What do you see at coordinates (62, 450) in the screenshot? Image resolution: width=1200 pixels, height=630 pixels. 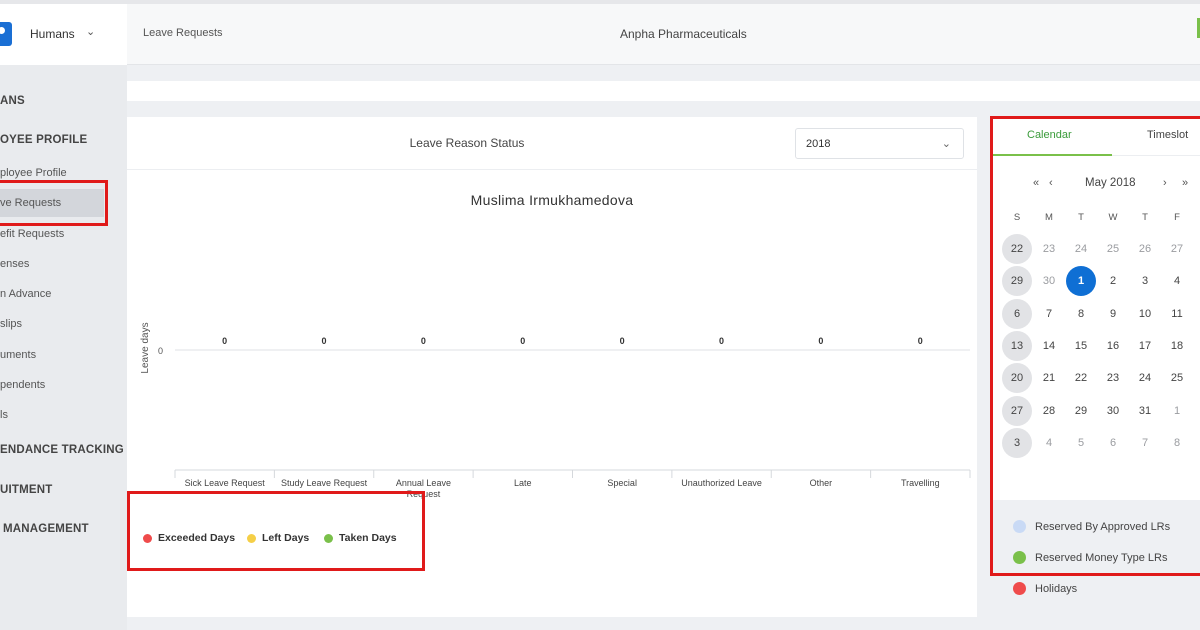 I see `sidebar-section-attendance-tracking: ENDANCE TRACKING` at bounding box center [62, 450].